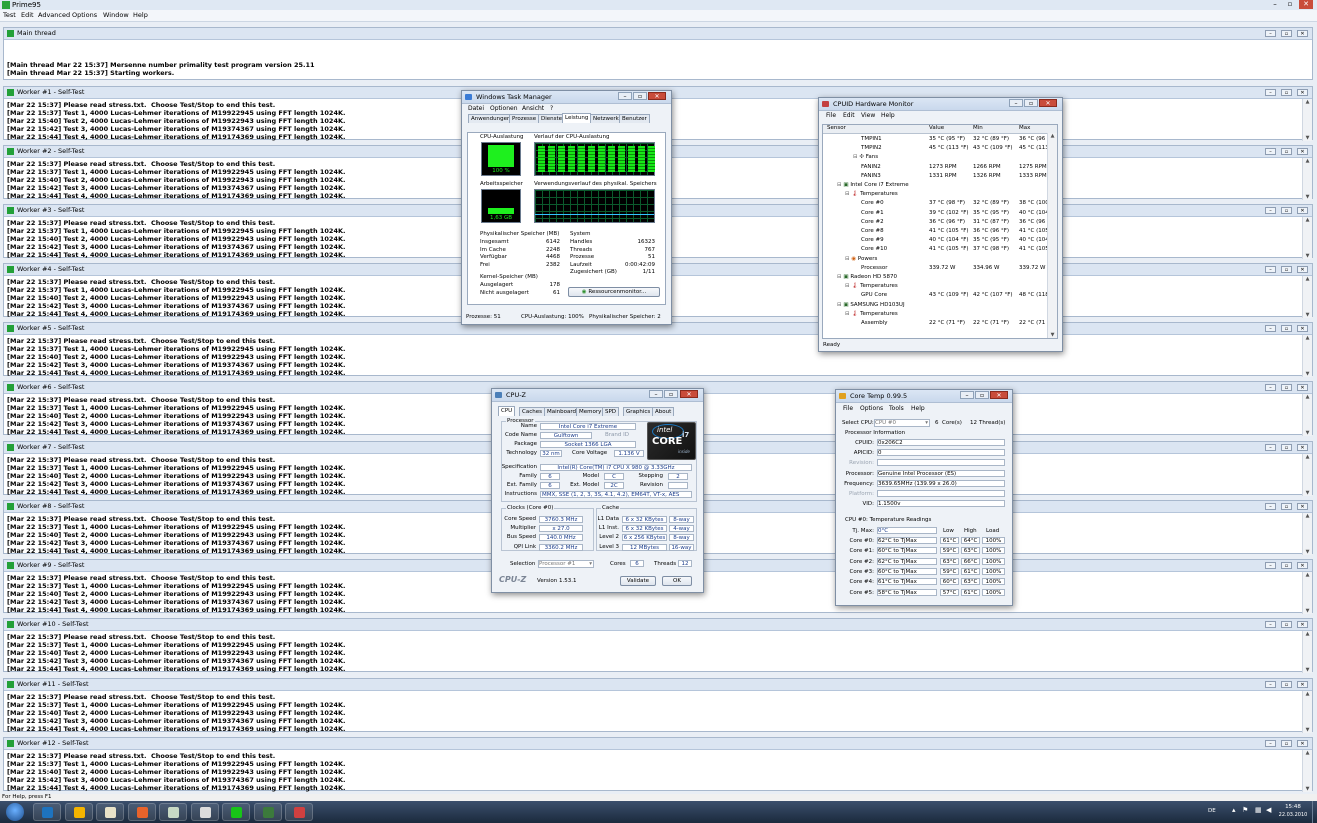  What do you see at coordinates (606, 118) in the screenshot?
I see `tab-netzwerk: Netzwerk` at bounding box center [606, 118].